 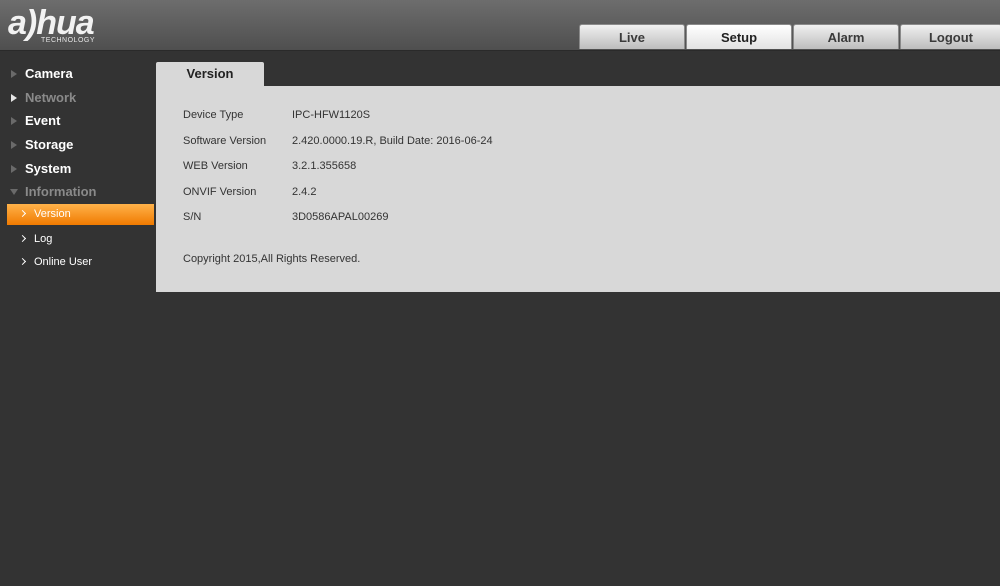 I want to click on sidebar-item-camera: Camera, so click(x=77, y=74).